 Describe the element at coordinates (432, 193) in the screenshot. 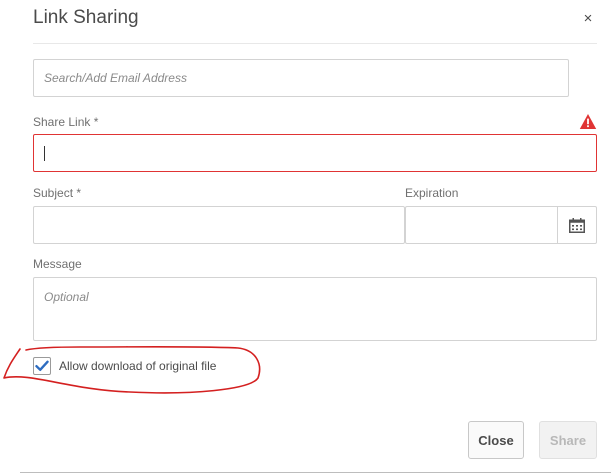

I see `expiration-label: Expiration` at that location.